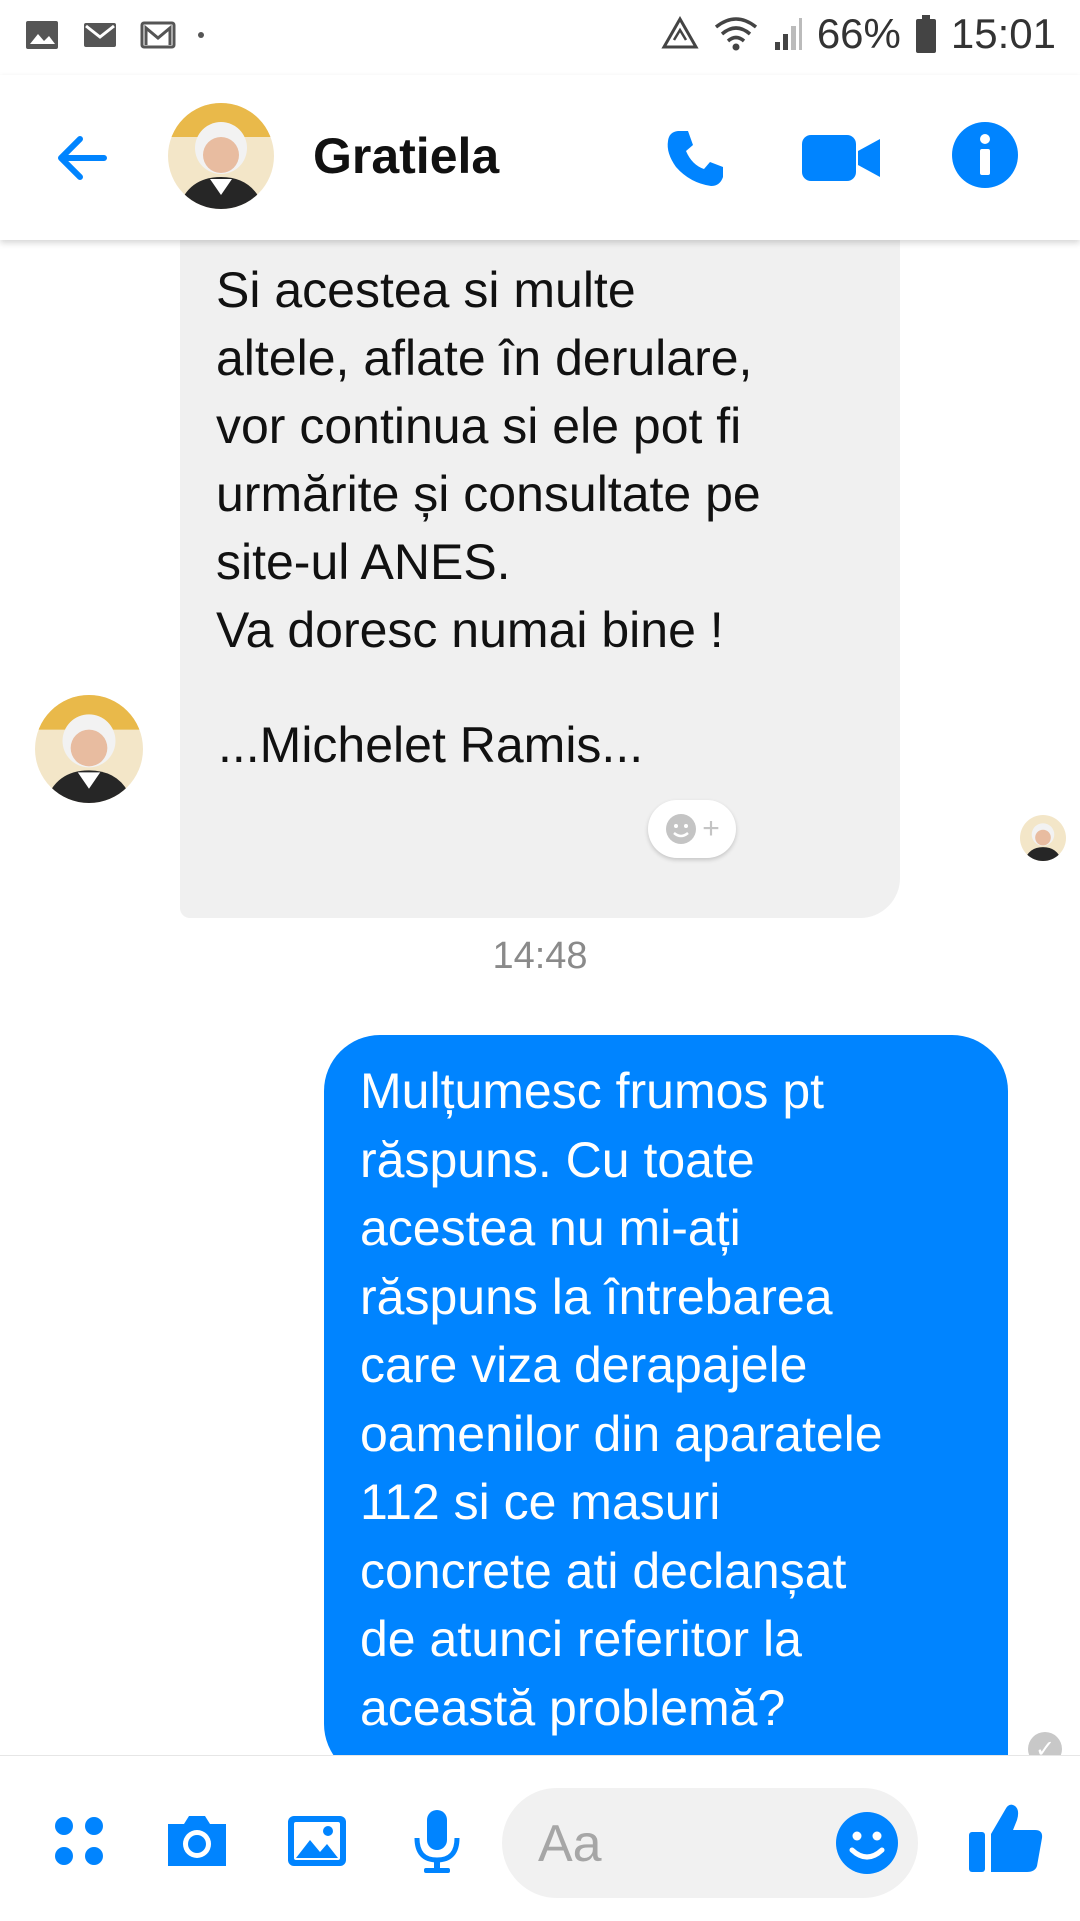 Image resolution: width=1080 pixels, height=1921 pixels. I want to click on add-reaction-button: +, so click(692, 829).